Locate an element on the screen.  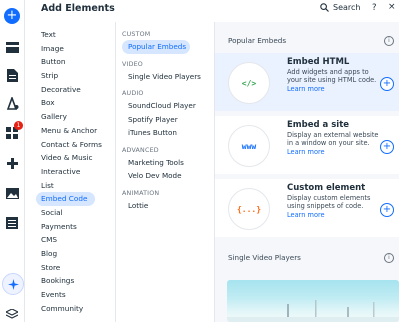
category-item: Bookings is located at coordinates (75, 281).